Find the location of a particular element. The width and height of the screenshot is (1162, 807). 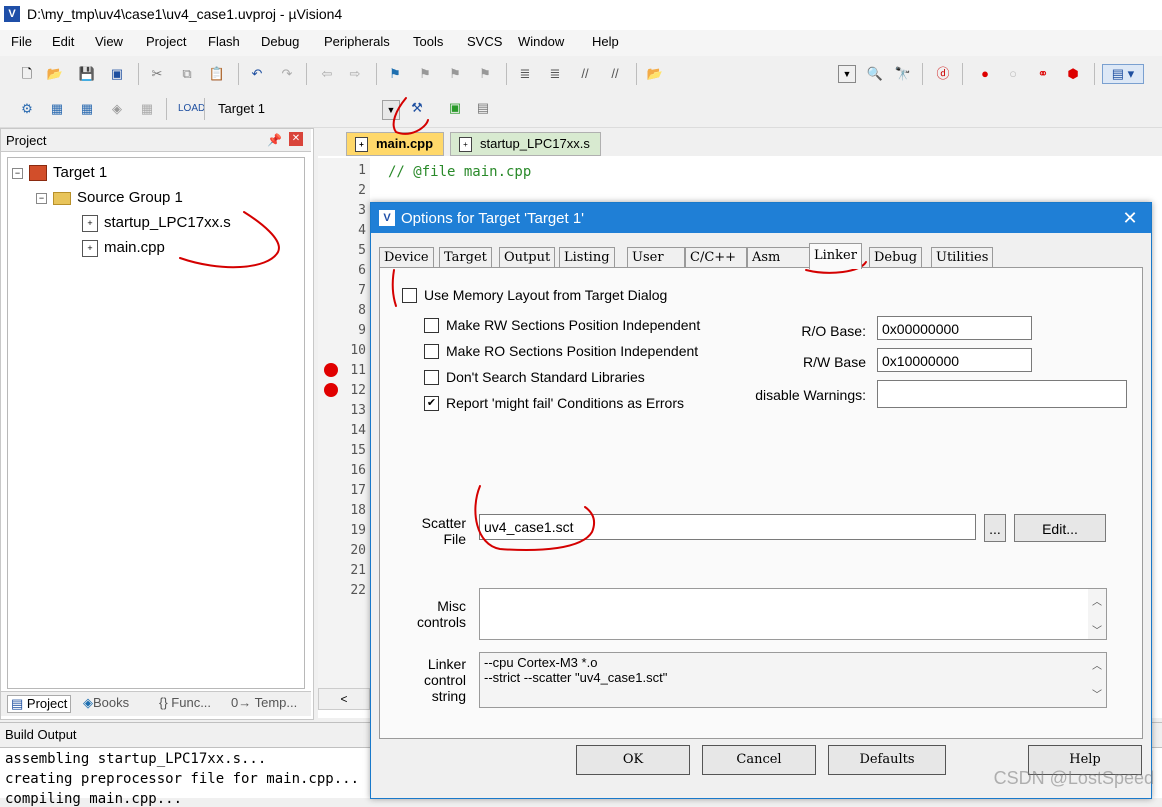

open-file-icon: 📂 is located at coordinates (55, 74).